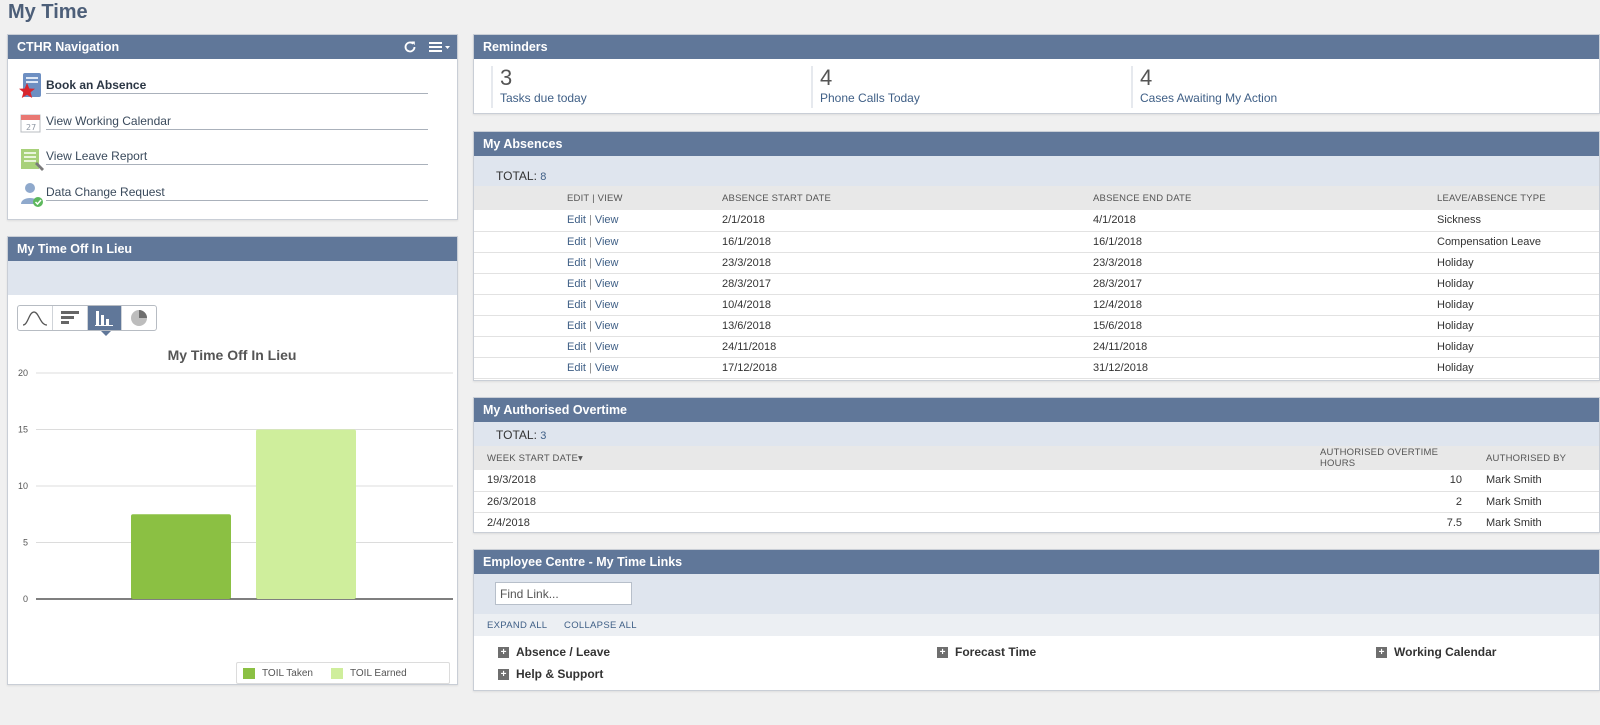 This screenshot has width=1600, height=725. I want to click on reminder-label: Phone Calls Today, so click(870, 98).